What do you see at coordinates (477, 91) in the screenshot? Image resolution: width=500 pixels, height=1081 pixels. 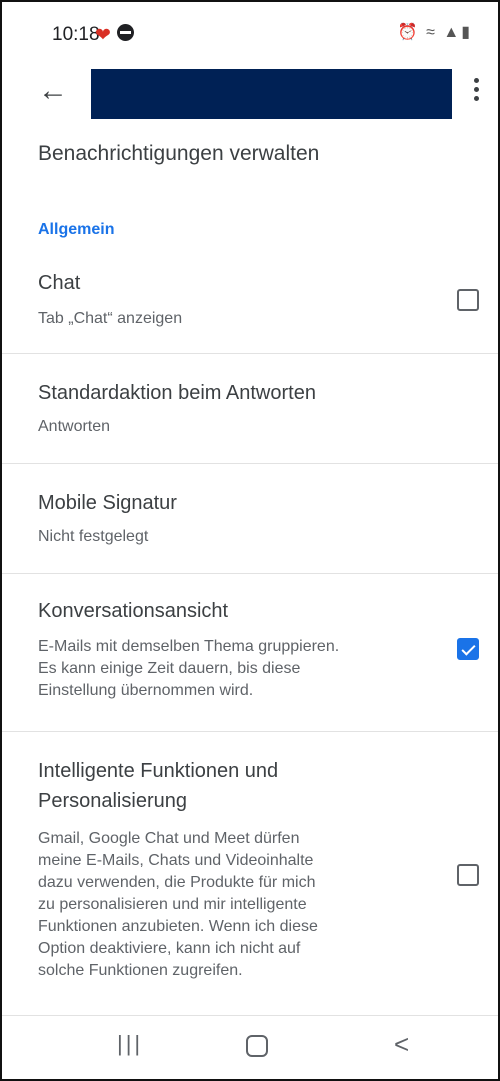 I see `more-vert-icon` at bounding box center [477, 91].